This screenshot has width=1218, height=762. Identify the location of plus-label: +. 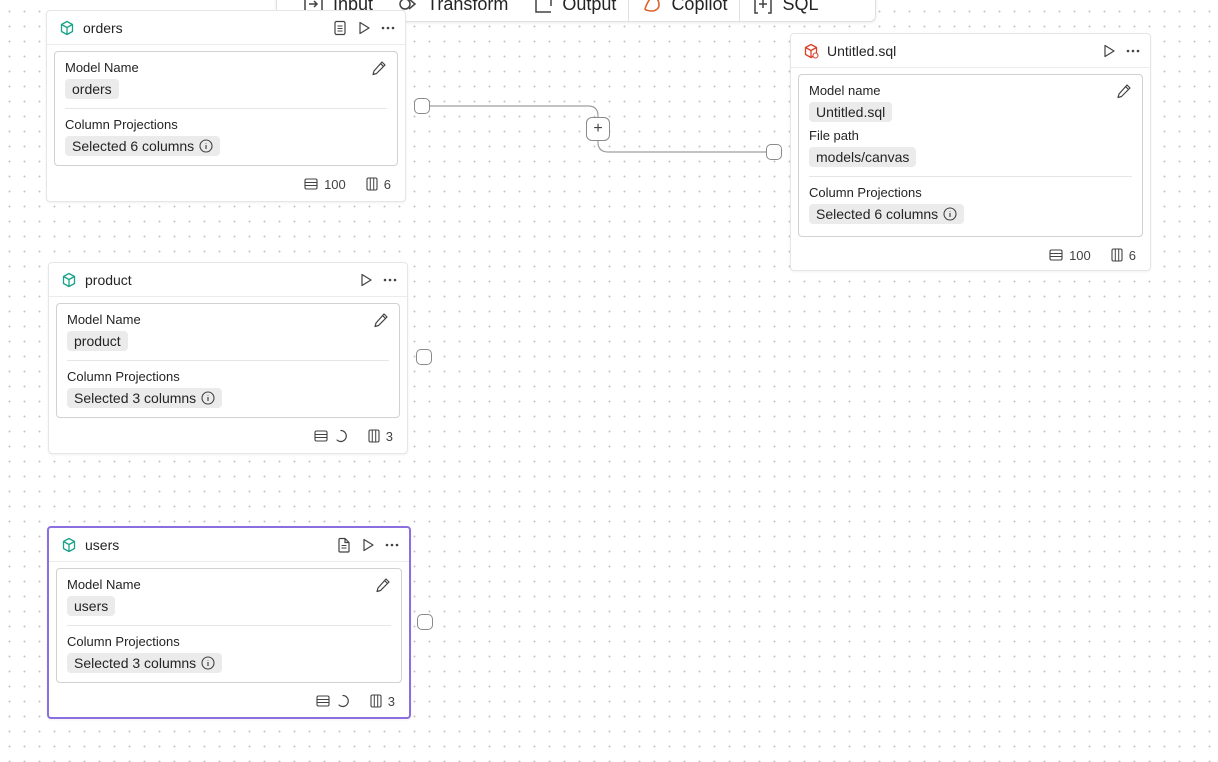
(598, 128).